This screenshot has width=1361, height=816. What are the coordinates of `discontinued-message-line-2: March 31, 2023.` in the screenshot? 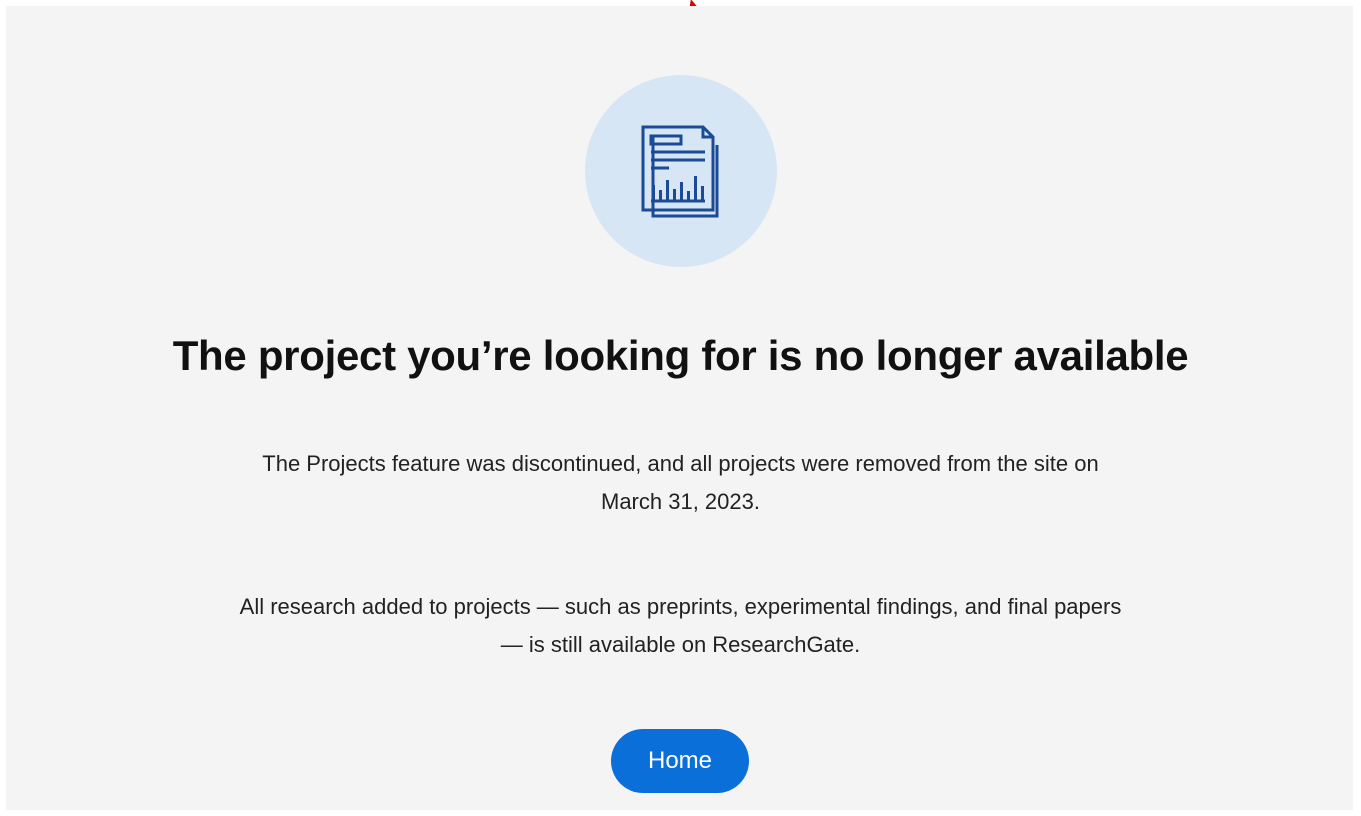 It's located at (680, 501).